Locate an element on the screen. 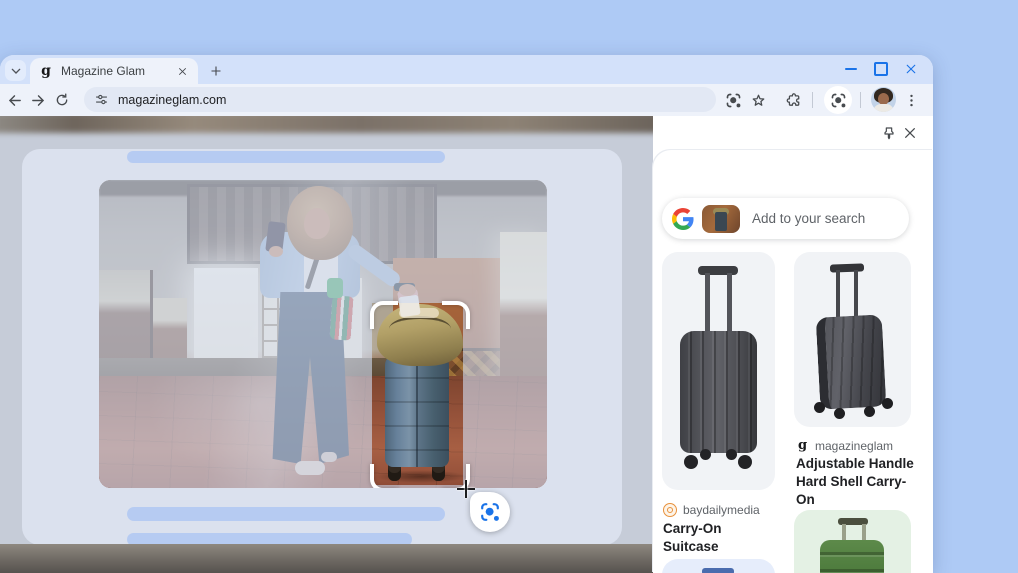  add-to-search-input is located at coordinates (827, 218).